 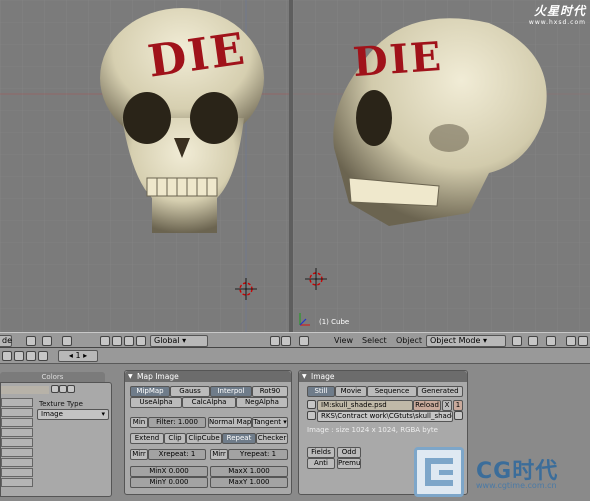 What do you see at coordinates (31, 356) in the screenshot?
I see `script-icon` at bounding box center [31, 356].